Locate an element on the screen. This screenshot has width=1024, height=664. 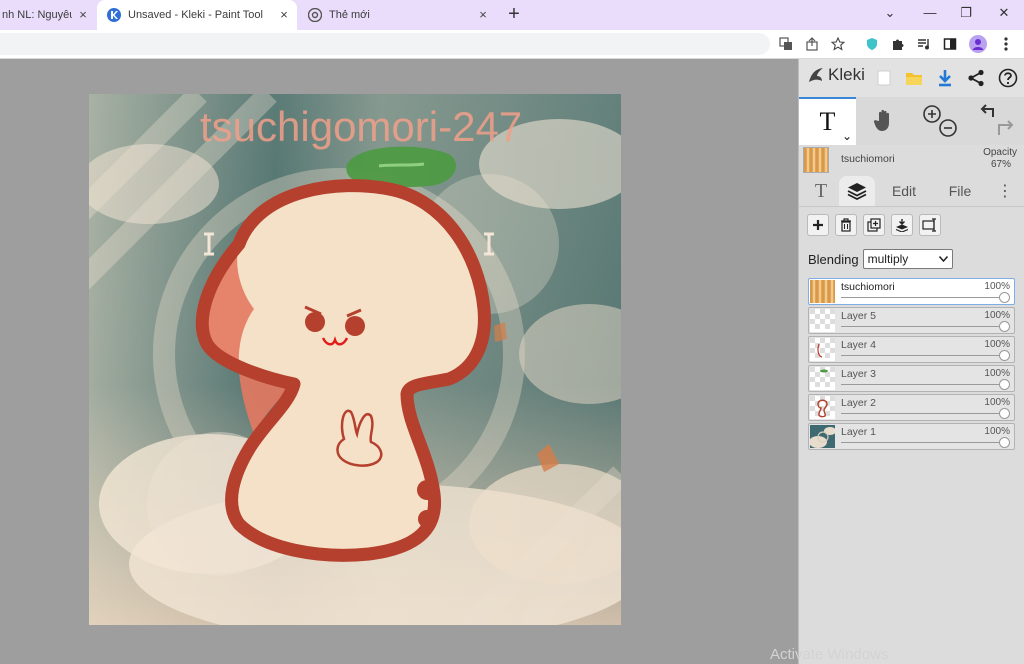
translate-icon is located at coordinates (786, 44).